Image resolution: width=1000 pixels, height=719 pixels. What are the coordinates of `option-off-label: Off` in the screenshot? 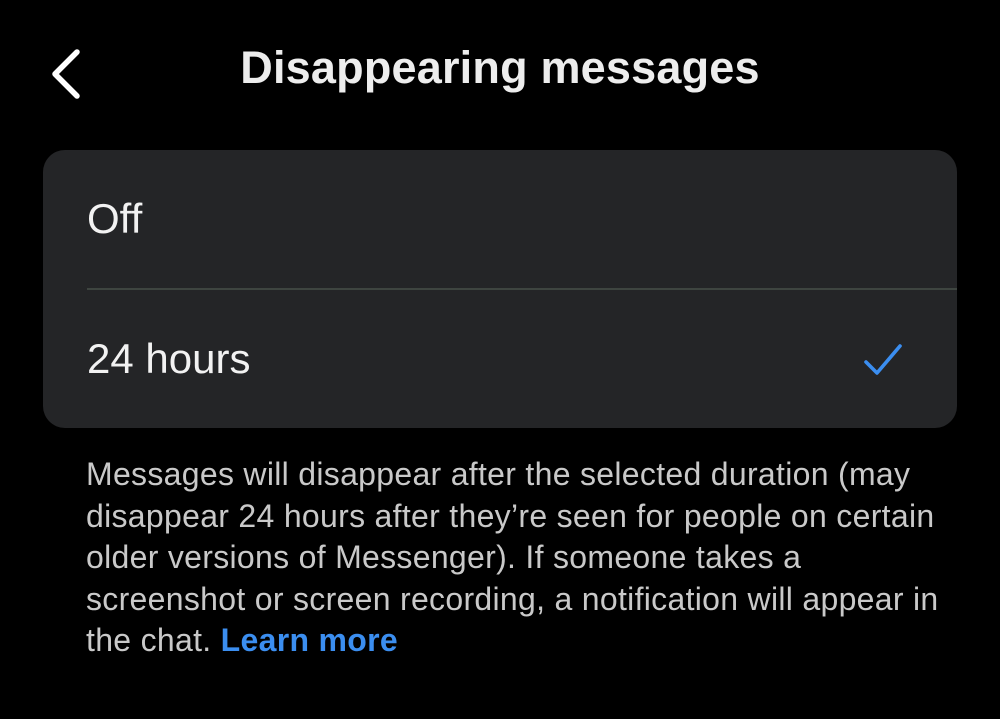 It's located at (115, 218).